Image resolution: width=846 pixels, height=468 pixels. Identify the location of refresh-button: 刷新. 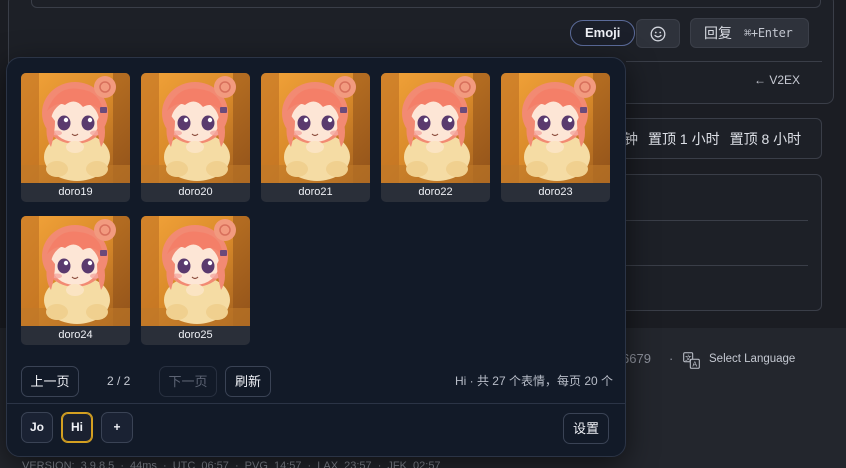
(248, 381).